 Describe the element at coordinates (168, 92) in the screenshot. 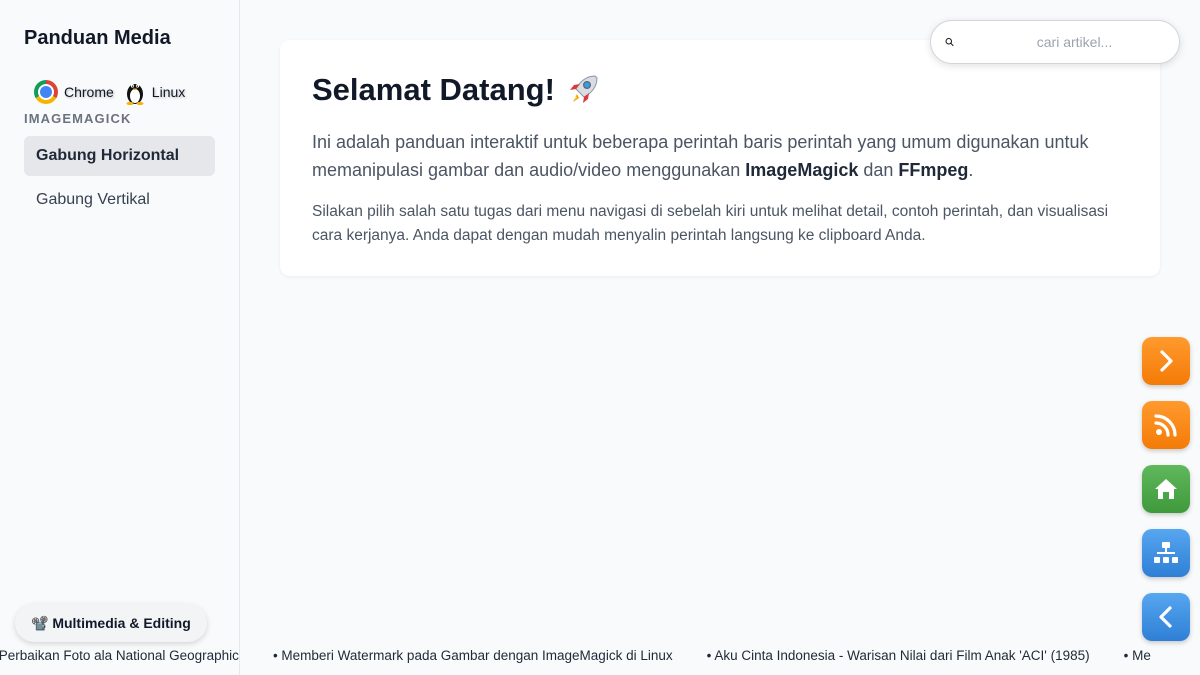

I see `platform-label: Linux` at that location.